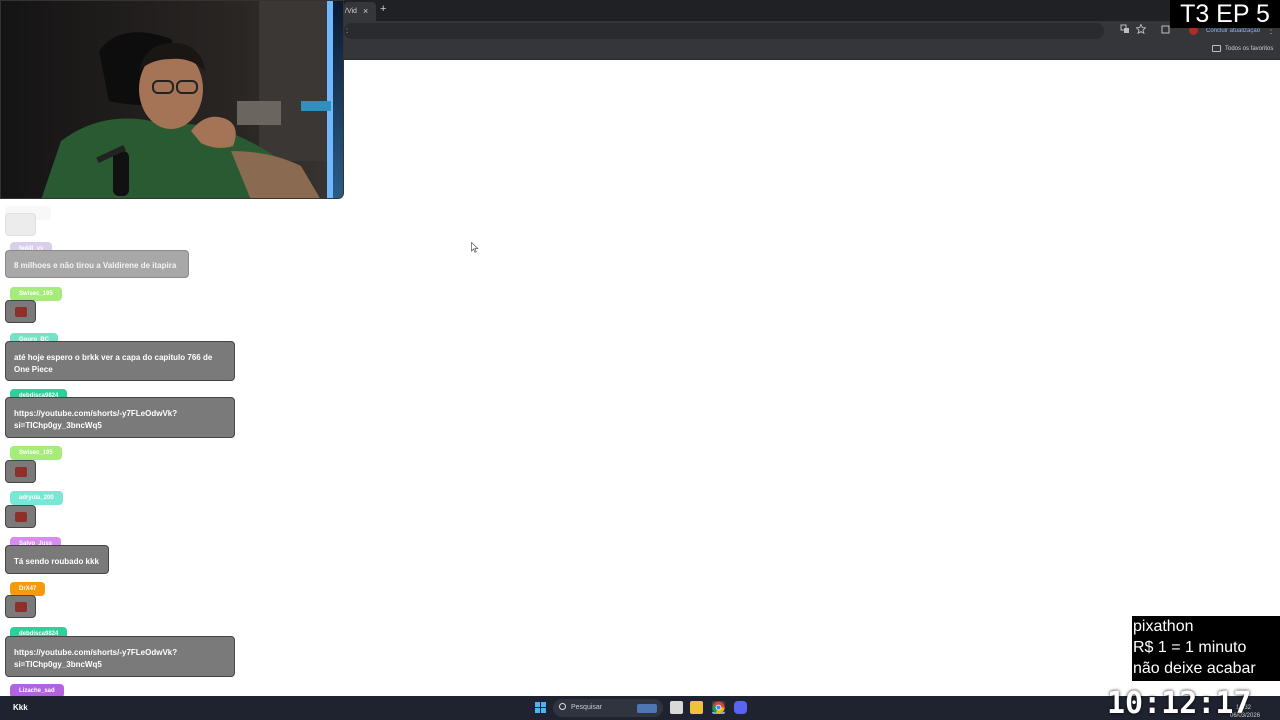 The width and height of the screenshot is (1280, 720). Describe the element at coordinates (20, 707) in the screenshot. I see `taskbar-left-text: Kkk` at that location.